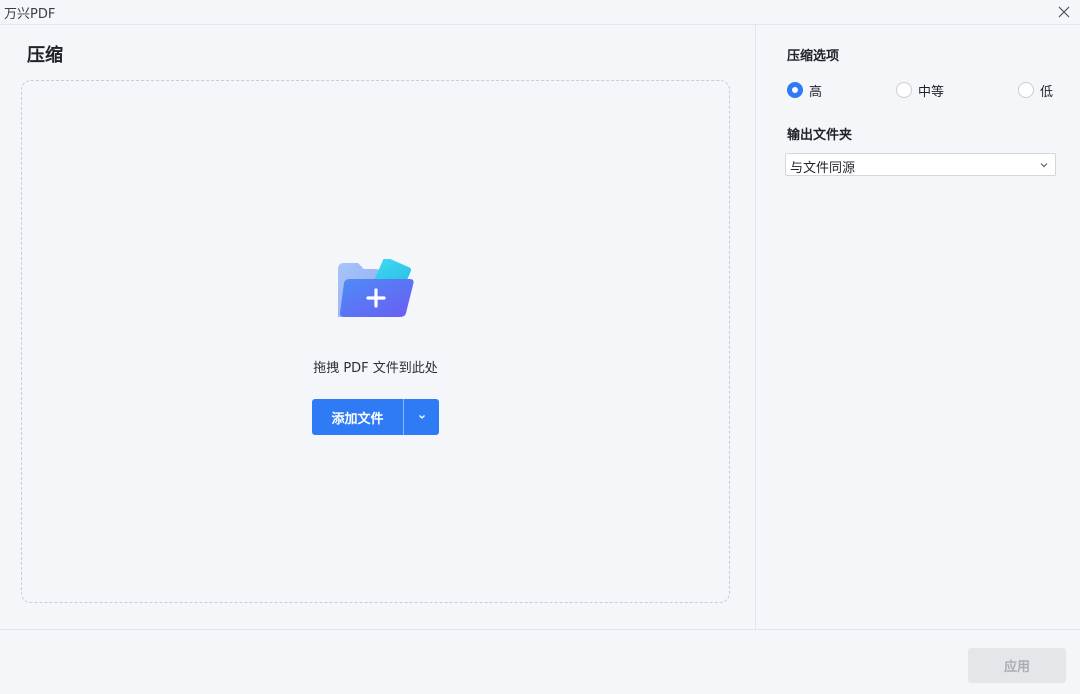 This screenshot has height=694, width=1080. What do you see at coordinates (1017, 665) in the screenshot?
I see `apply-button: 应用` at bounding box center [1017, 665].